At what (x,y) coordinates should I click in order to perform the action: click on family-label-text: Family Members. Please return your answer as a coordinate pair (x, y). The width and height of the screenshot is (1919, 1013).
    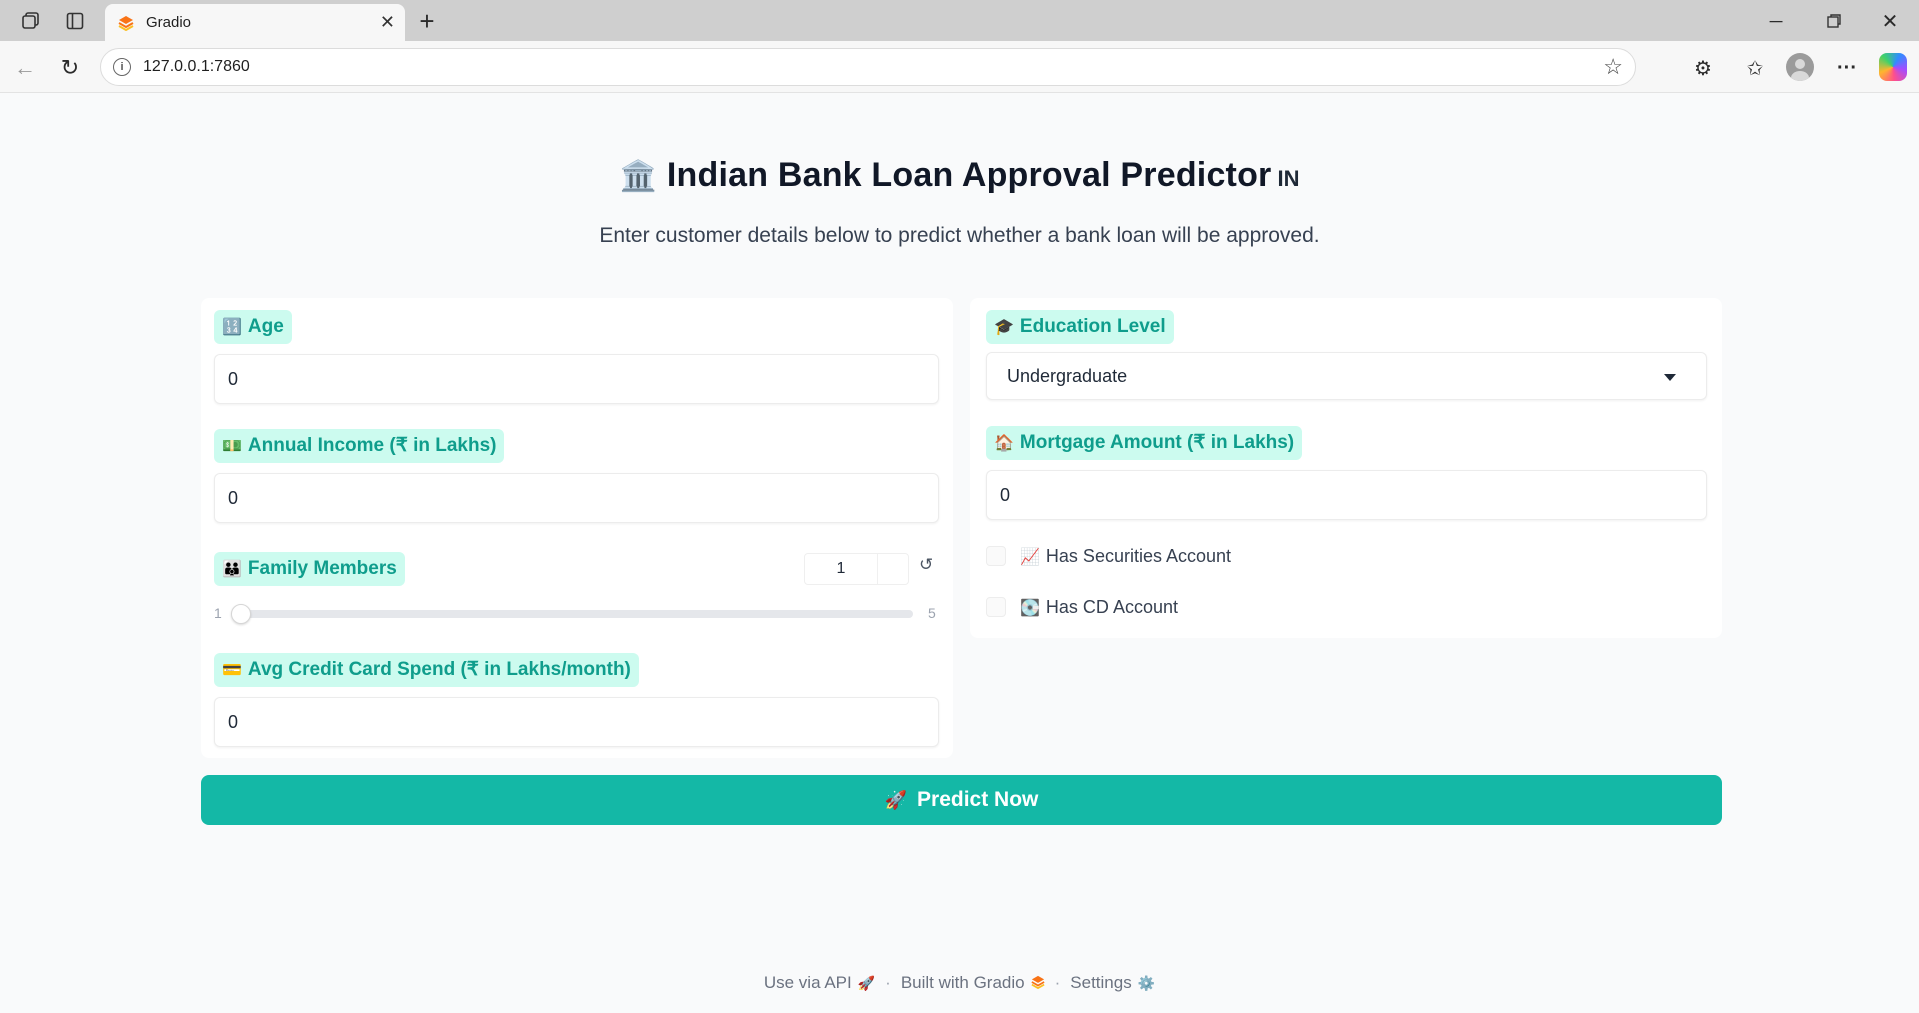
    Looking at the image, I should click on (322, 568).